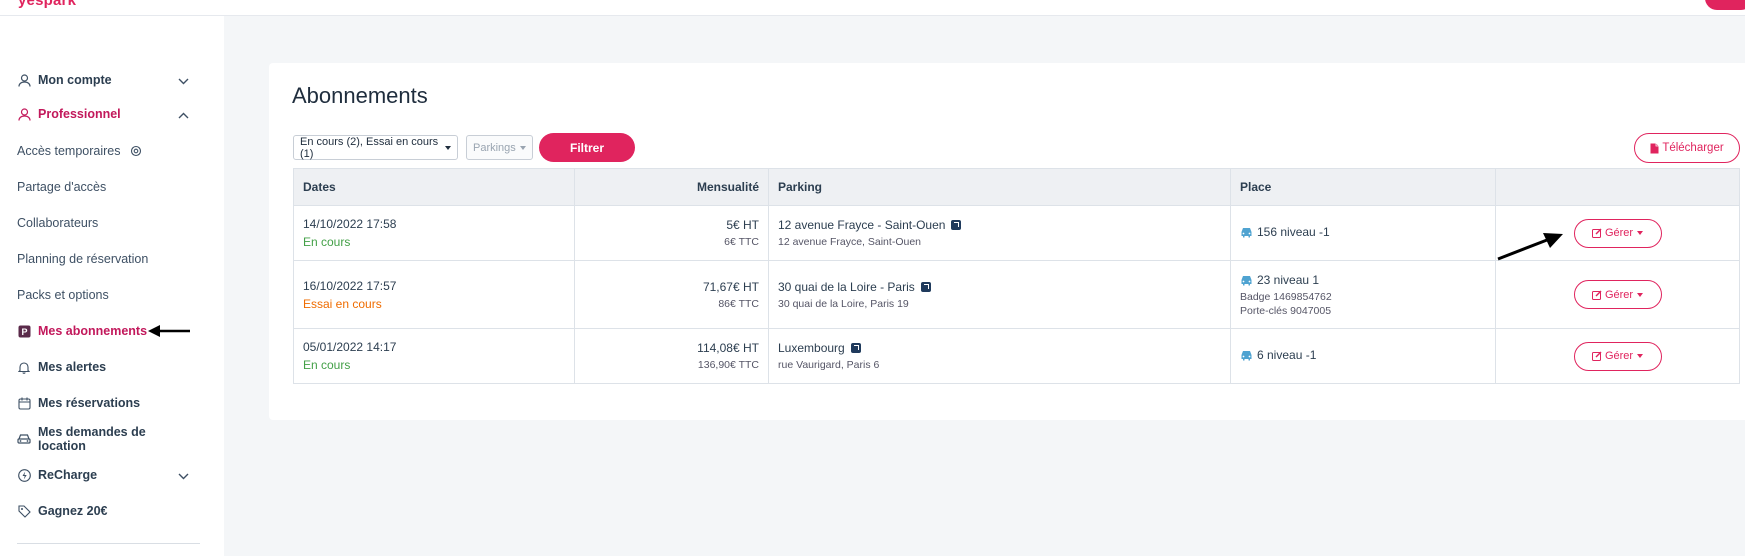 The image size is (1745, 556). What do you see at coordinates (83, 259) in the screenshot?
I see `sidebar-item-label: Planning de réservation` at bounding box center [83, 259].